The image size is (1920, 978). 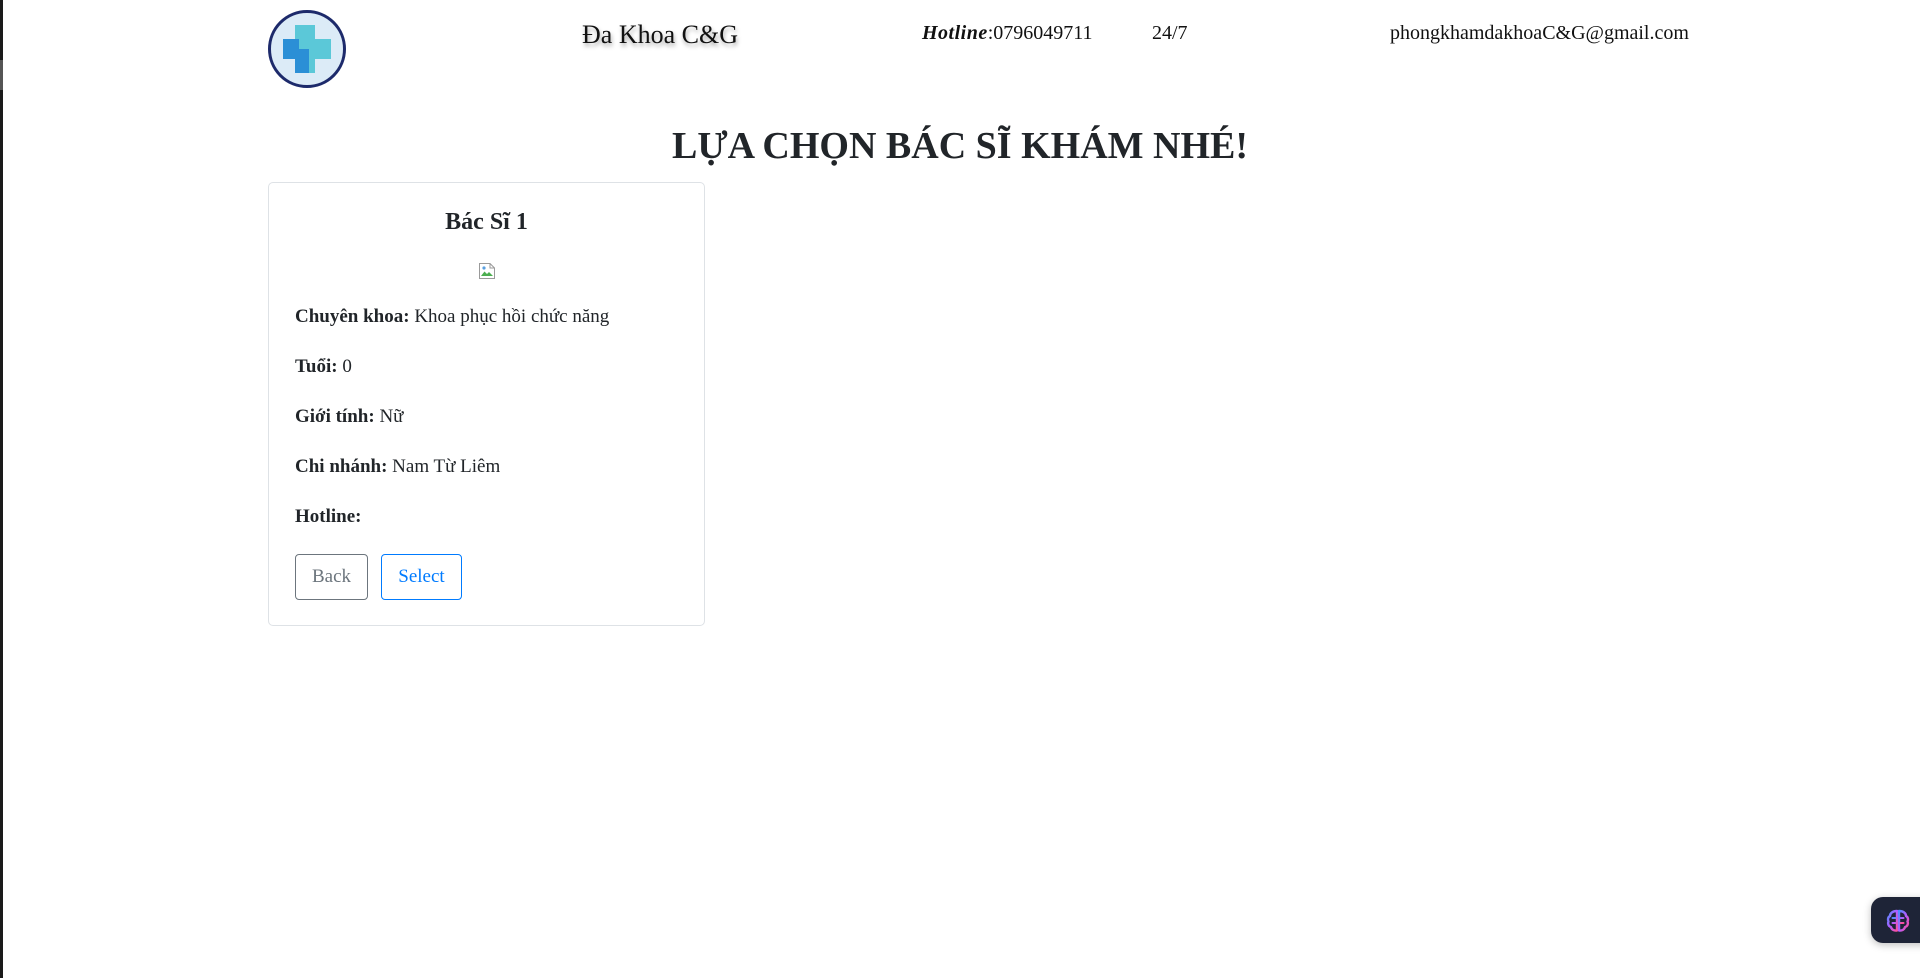 I want to click on branch-row: Chi nhánh: Nam Từ Liêm, so click(x=397, y=467).